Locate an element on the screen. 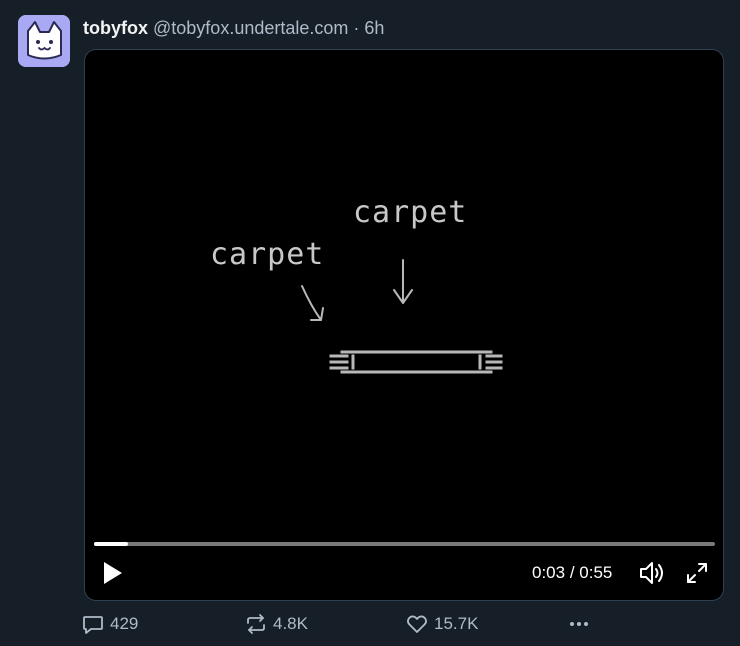 Image resolution: width=740 pixels, height=646 pixels. repost-button: 4.8K is located at coordinates (276, 624).